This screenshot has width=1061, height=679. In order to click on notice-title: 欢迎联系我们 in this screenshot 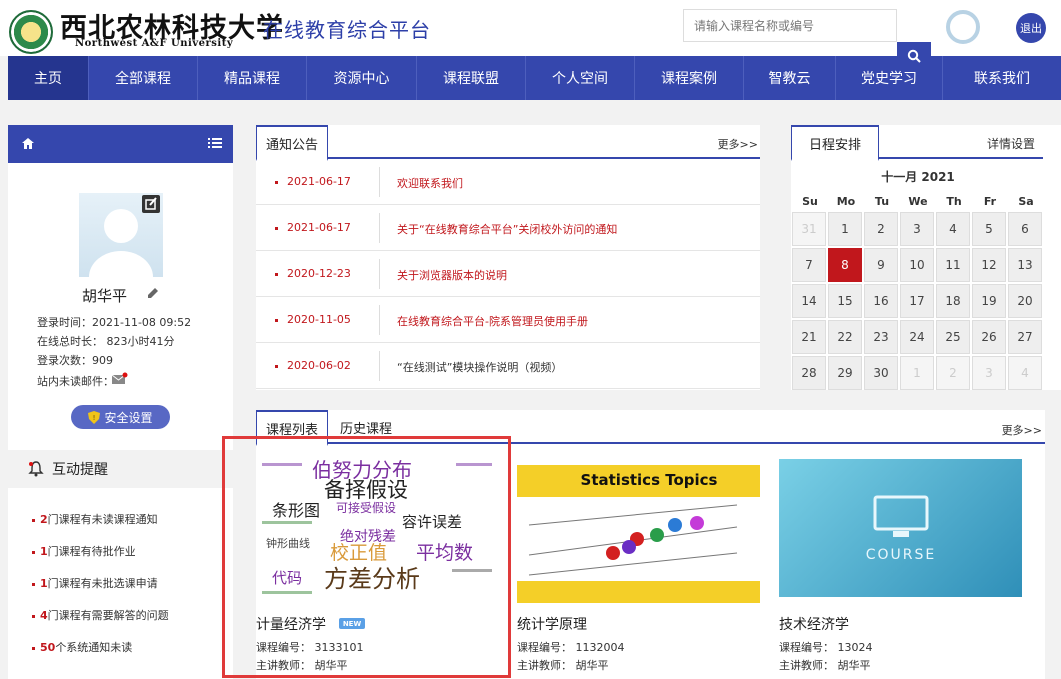, I will do `click(430, 183)`.